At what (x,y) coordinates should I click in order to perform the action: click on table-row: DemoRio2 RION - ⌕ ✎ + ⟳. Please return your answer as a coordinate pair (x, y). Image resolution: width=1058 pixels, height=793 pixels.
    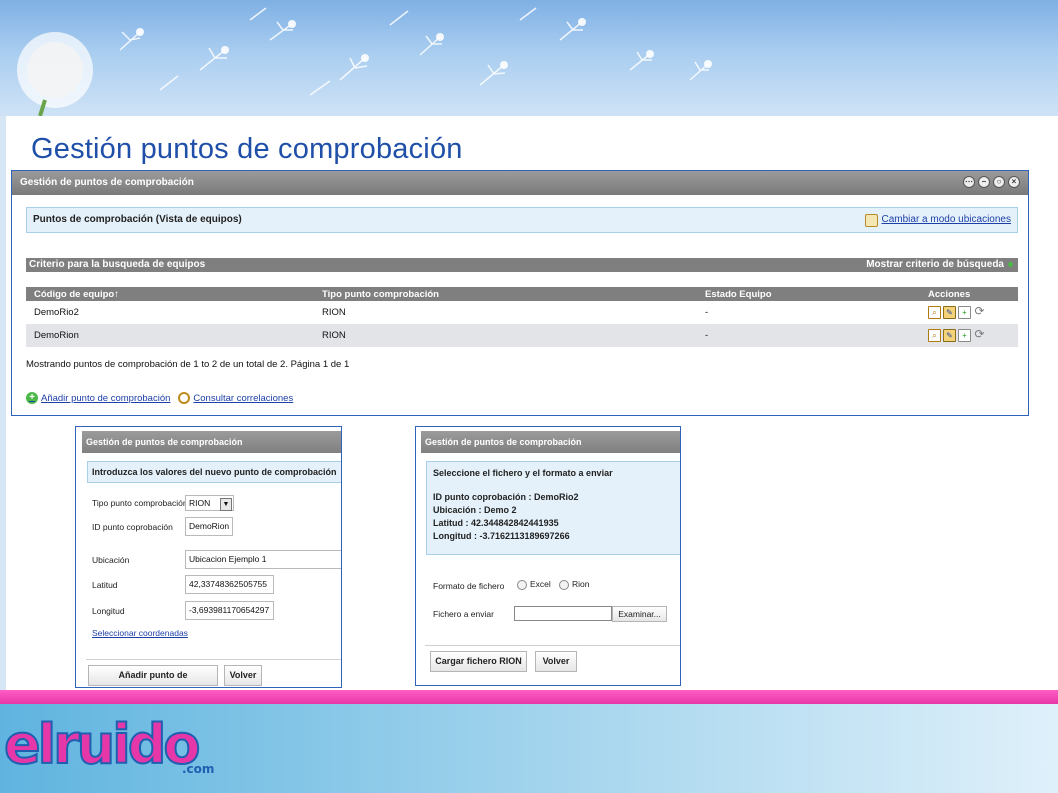
    Looking at the image, I should click on (522, 312).